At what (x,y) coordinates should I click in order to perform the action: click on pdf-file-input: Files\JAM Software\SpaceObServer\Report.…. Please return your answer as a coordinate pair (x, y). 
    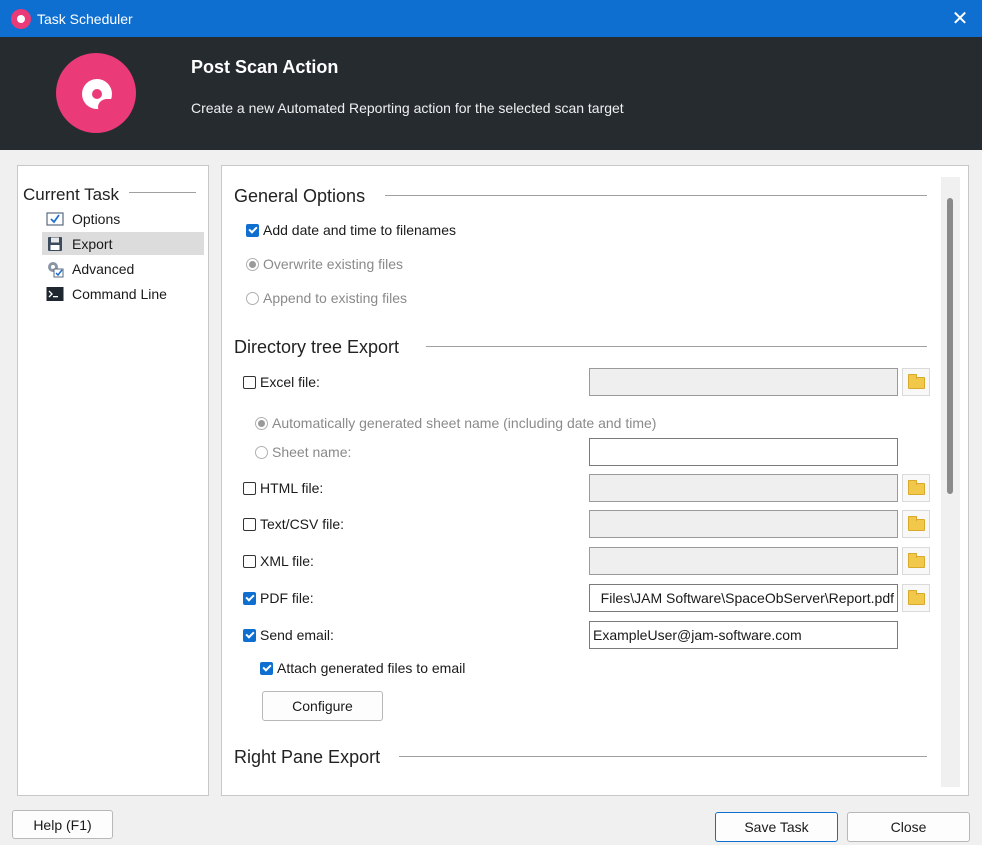
    Looking at the image, I should click on (743, 598).